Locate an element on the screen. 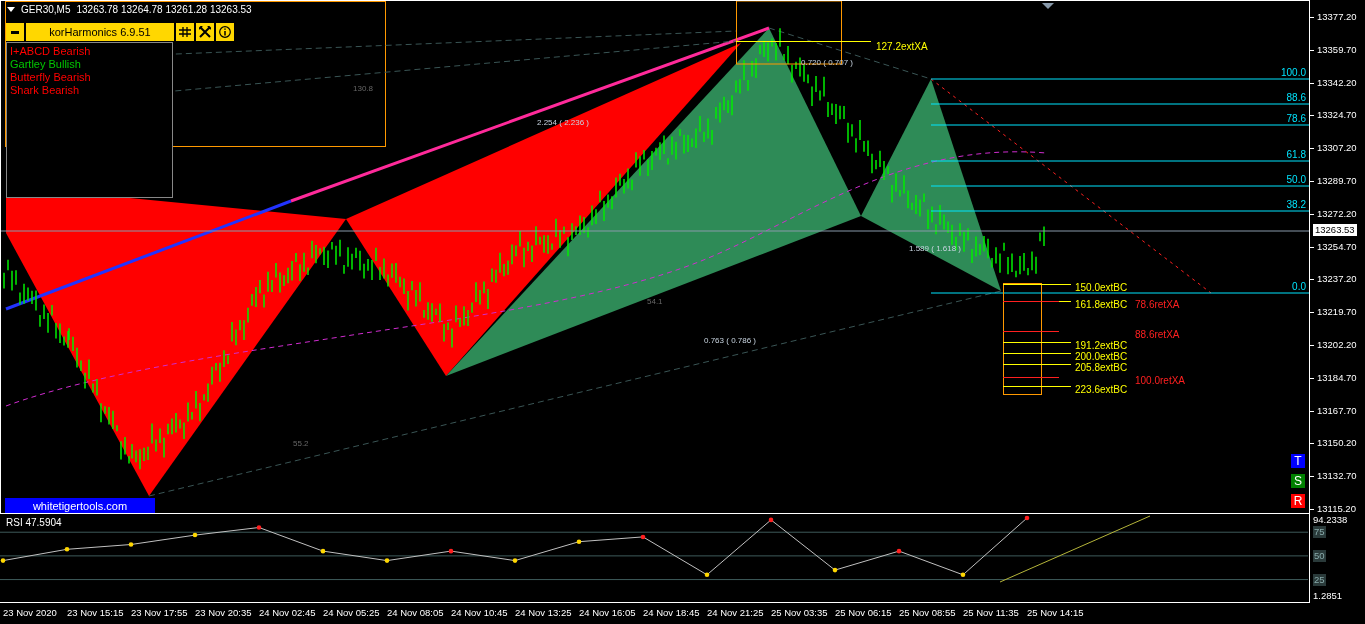 This screenshot has width=1365, height=624. info-icon is located at coordinates (225, 32).